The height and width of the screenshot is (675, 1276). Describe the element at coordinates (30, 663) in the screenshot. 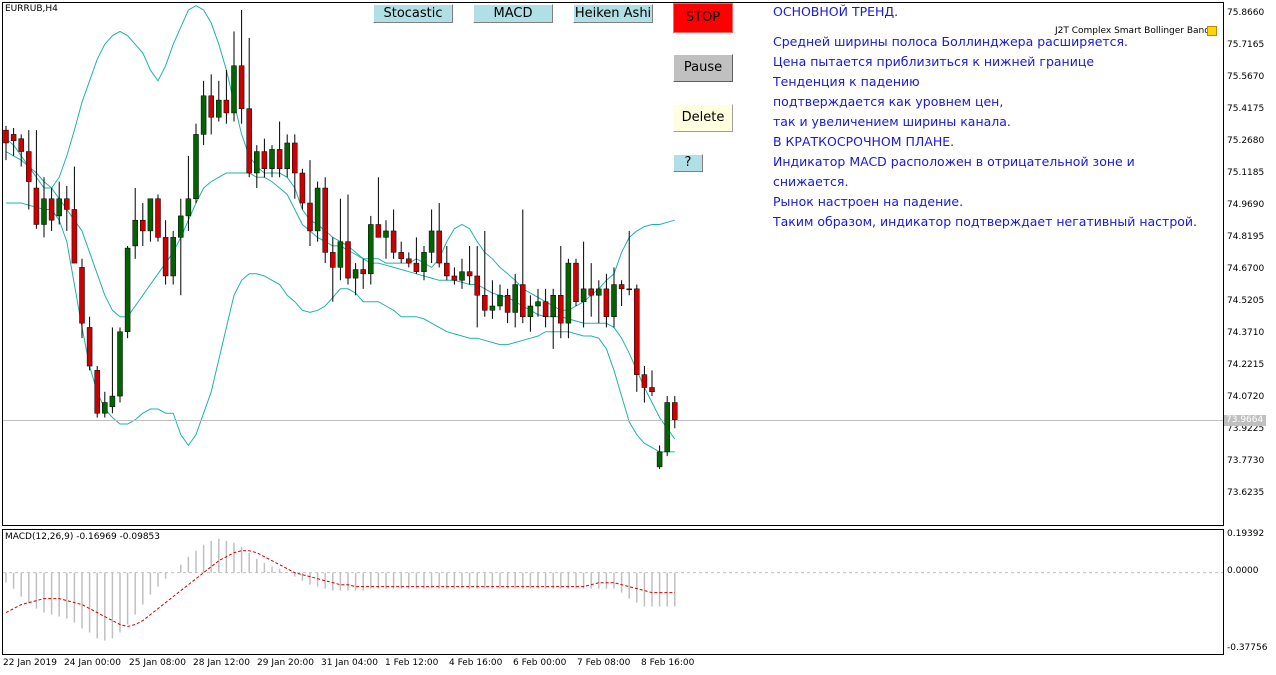

I see `time-tick: 22 Jan 2019` at that location.